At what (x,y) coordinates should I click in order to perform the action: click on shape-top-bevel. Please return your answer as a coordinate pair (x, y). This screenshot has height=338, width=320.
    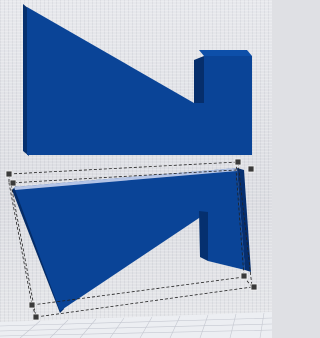
    Looking at the image, I should click on (225, 53).